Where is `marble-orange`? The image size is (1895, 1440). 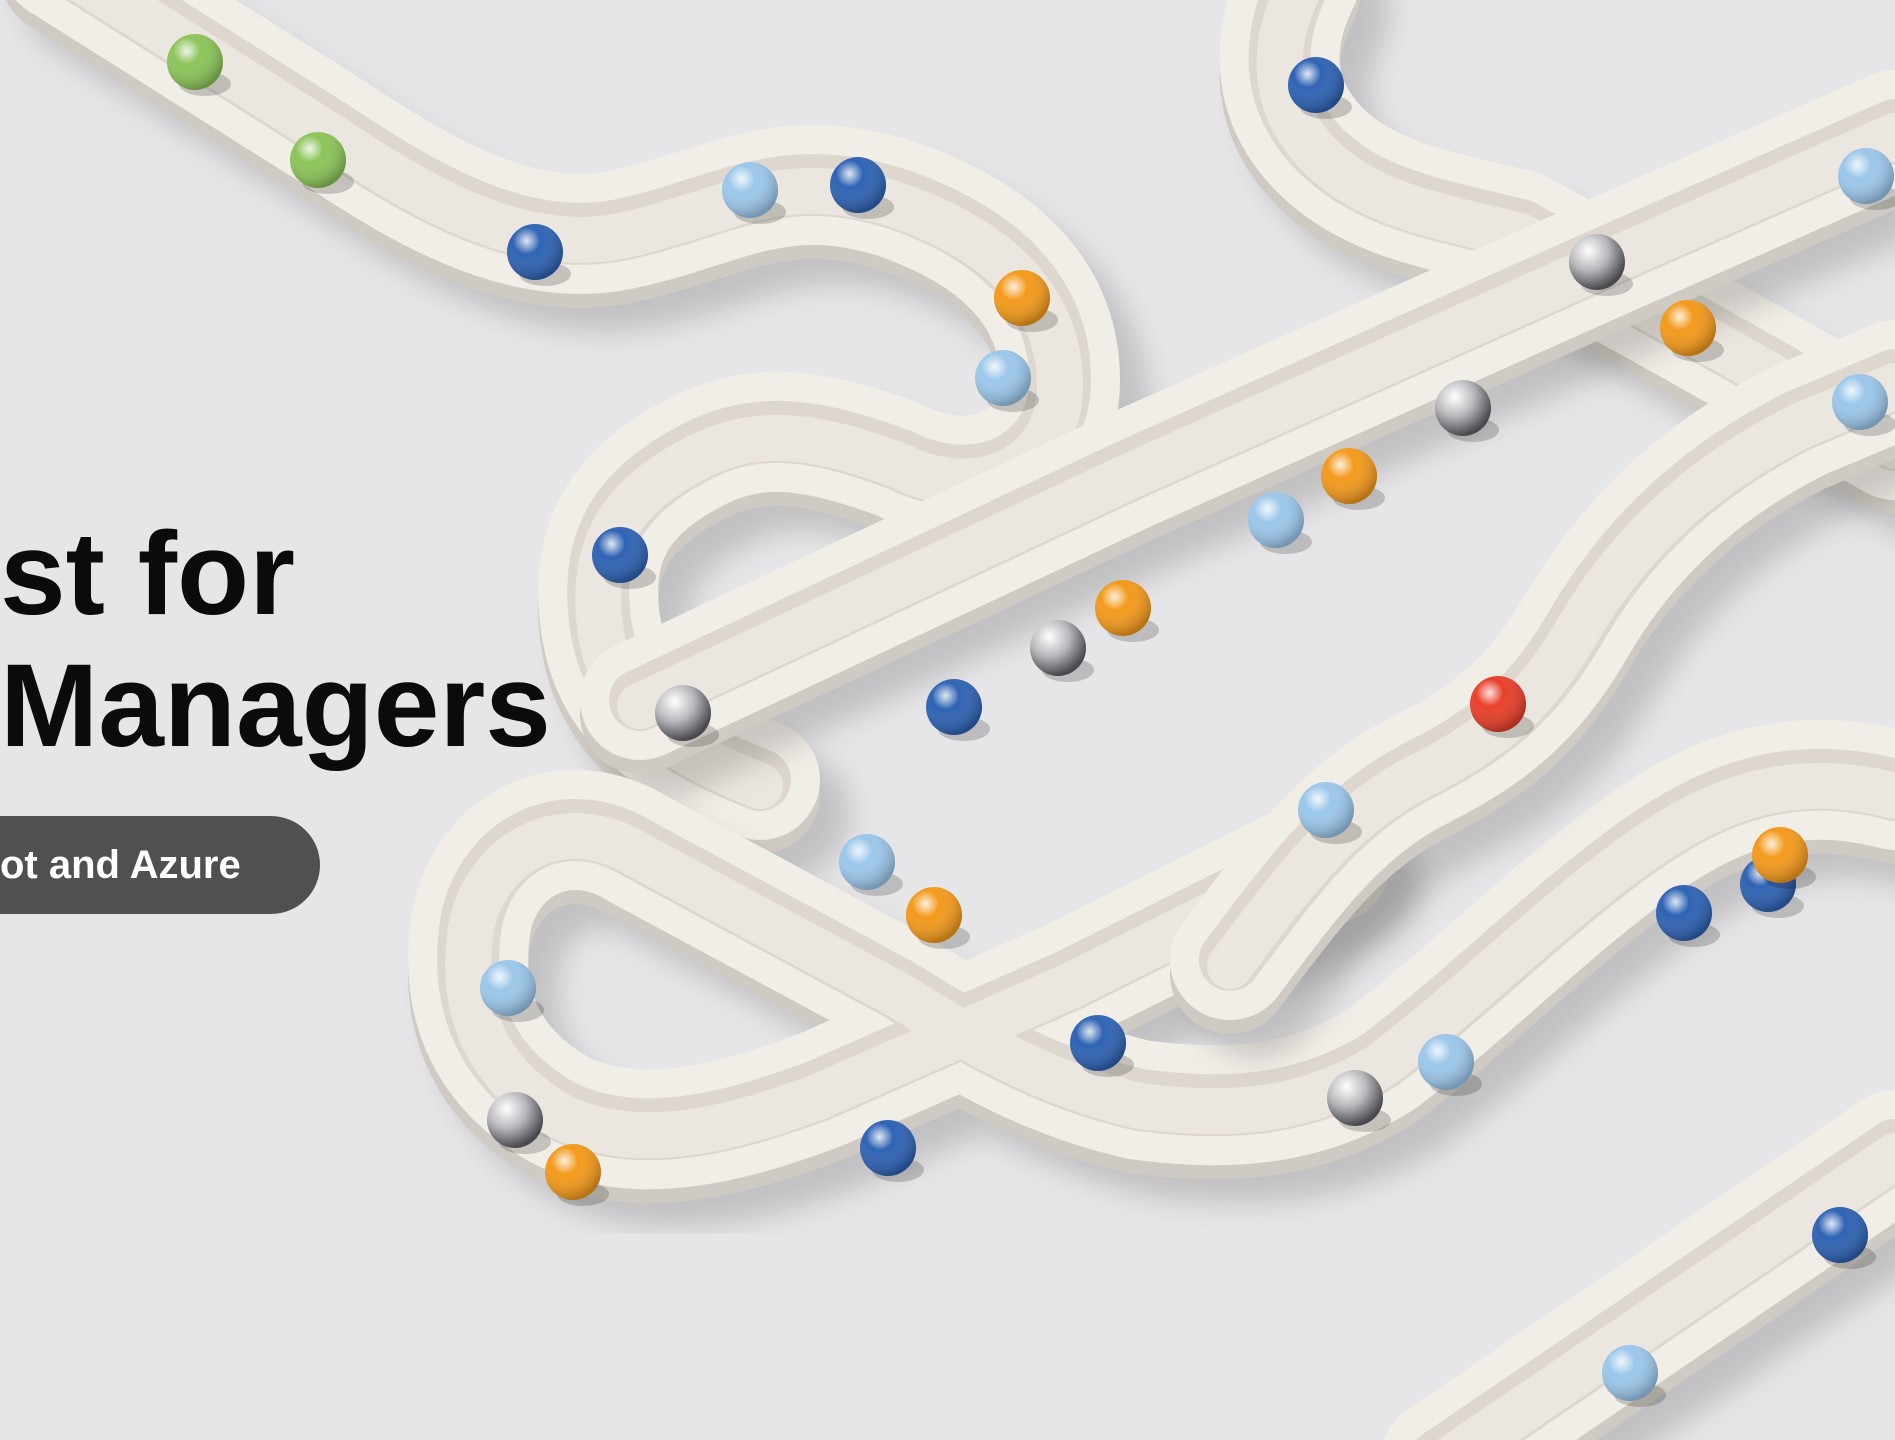
marble-orange is located at coordinates (1127, 611).